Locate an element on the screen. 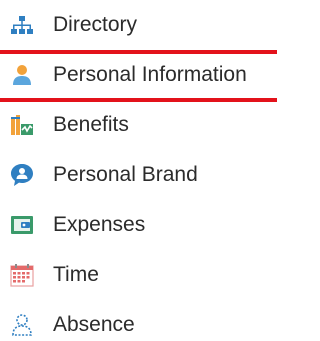  nav-item-personal-brand: Personal Brand is located at coordinates (138, 175).